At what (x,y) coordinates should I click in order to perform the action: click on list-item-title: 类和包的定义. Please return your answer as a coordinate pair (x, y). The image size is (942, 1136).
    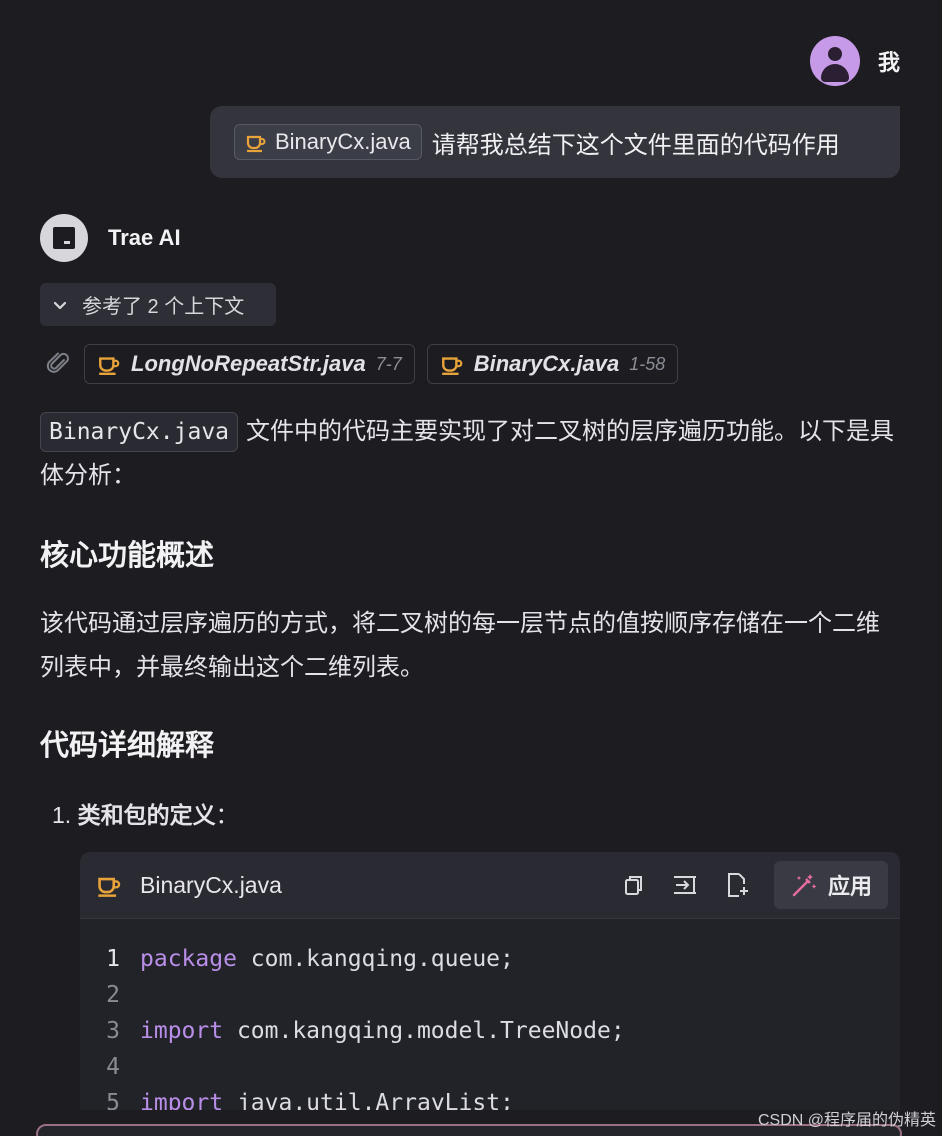
    Looking at the image, I should click on (146, 815).